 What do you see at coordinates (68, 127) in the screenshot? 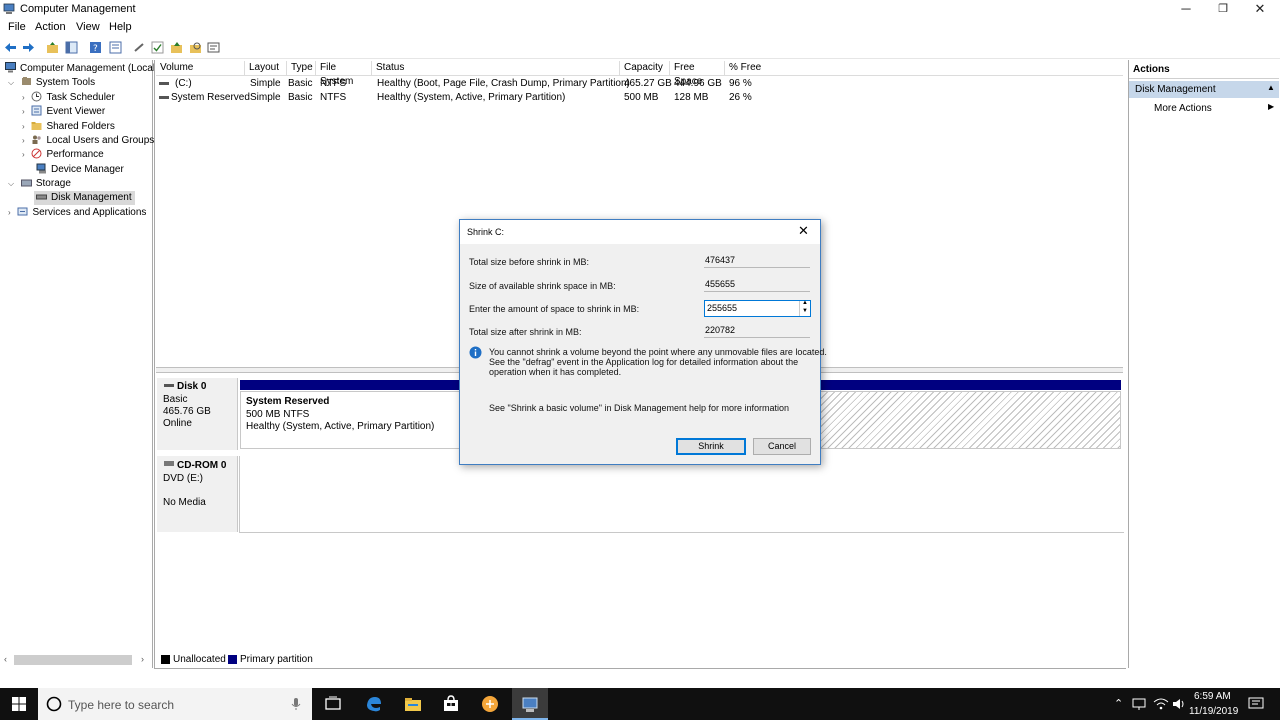
I see `tree-item-shared-folders: › Shared Folders` at bounding box center [68, 127].